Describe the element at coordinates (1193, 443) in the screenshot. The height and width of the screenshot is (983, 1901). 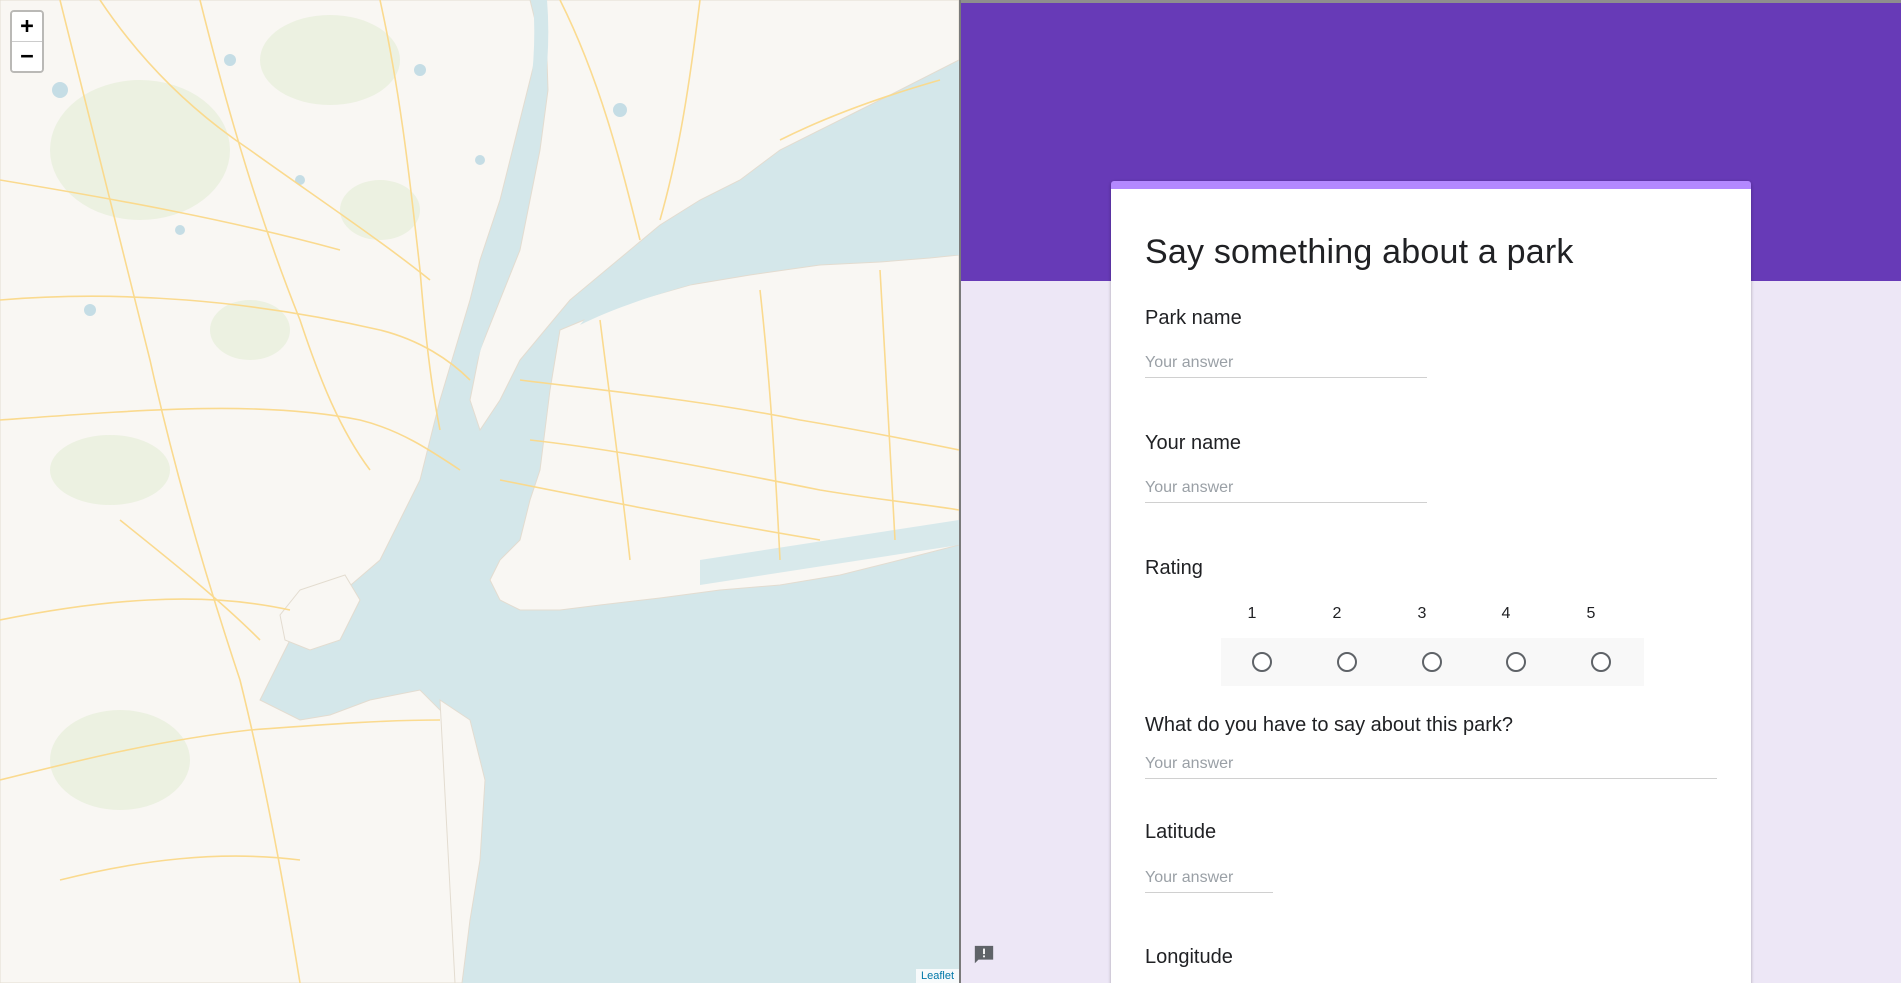
I see `your-name-label: Your name` at that location.